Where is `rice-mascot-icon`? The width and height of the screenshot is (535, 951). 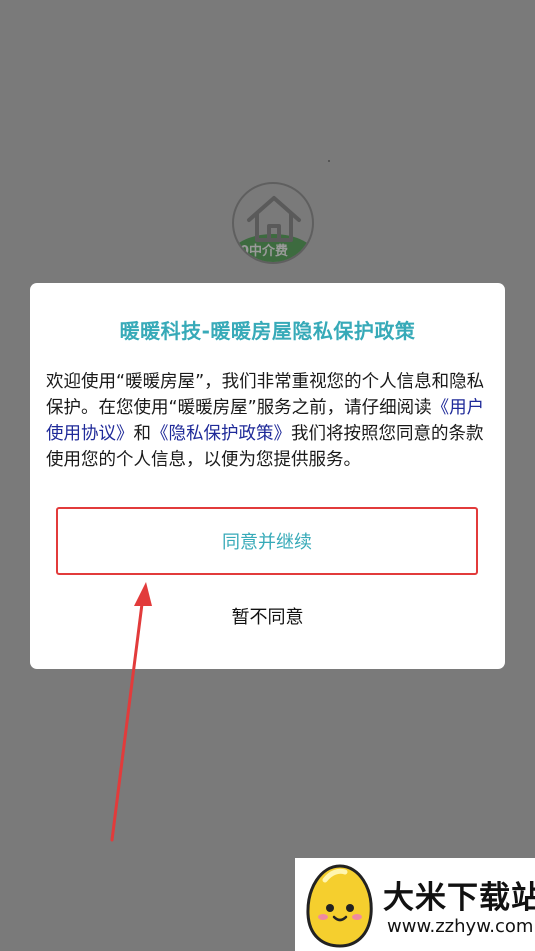 rice-mascot-icon is located at coordinates (339, 906).